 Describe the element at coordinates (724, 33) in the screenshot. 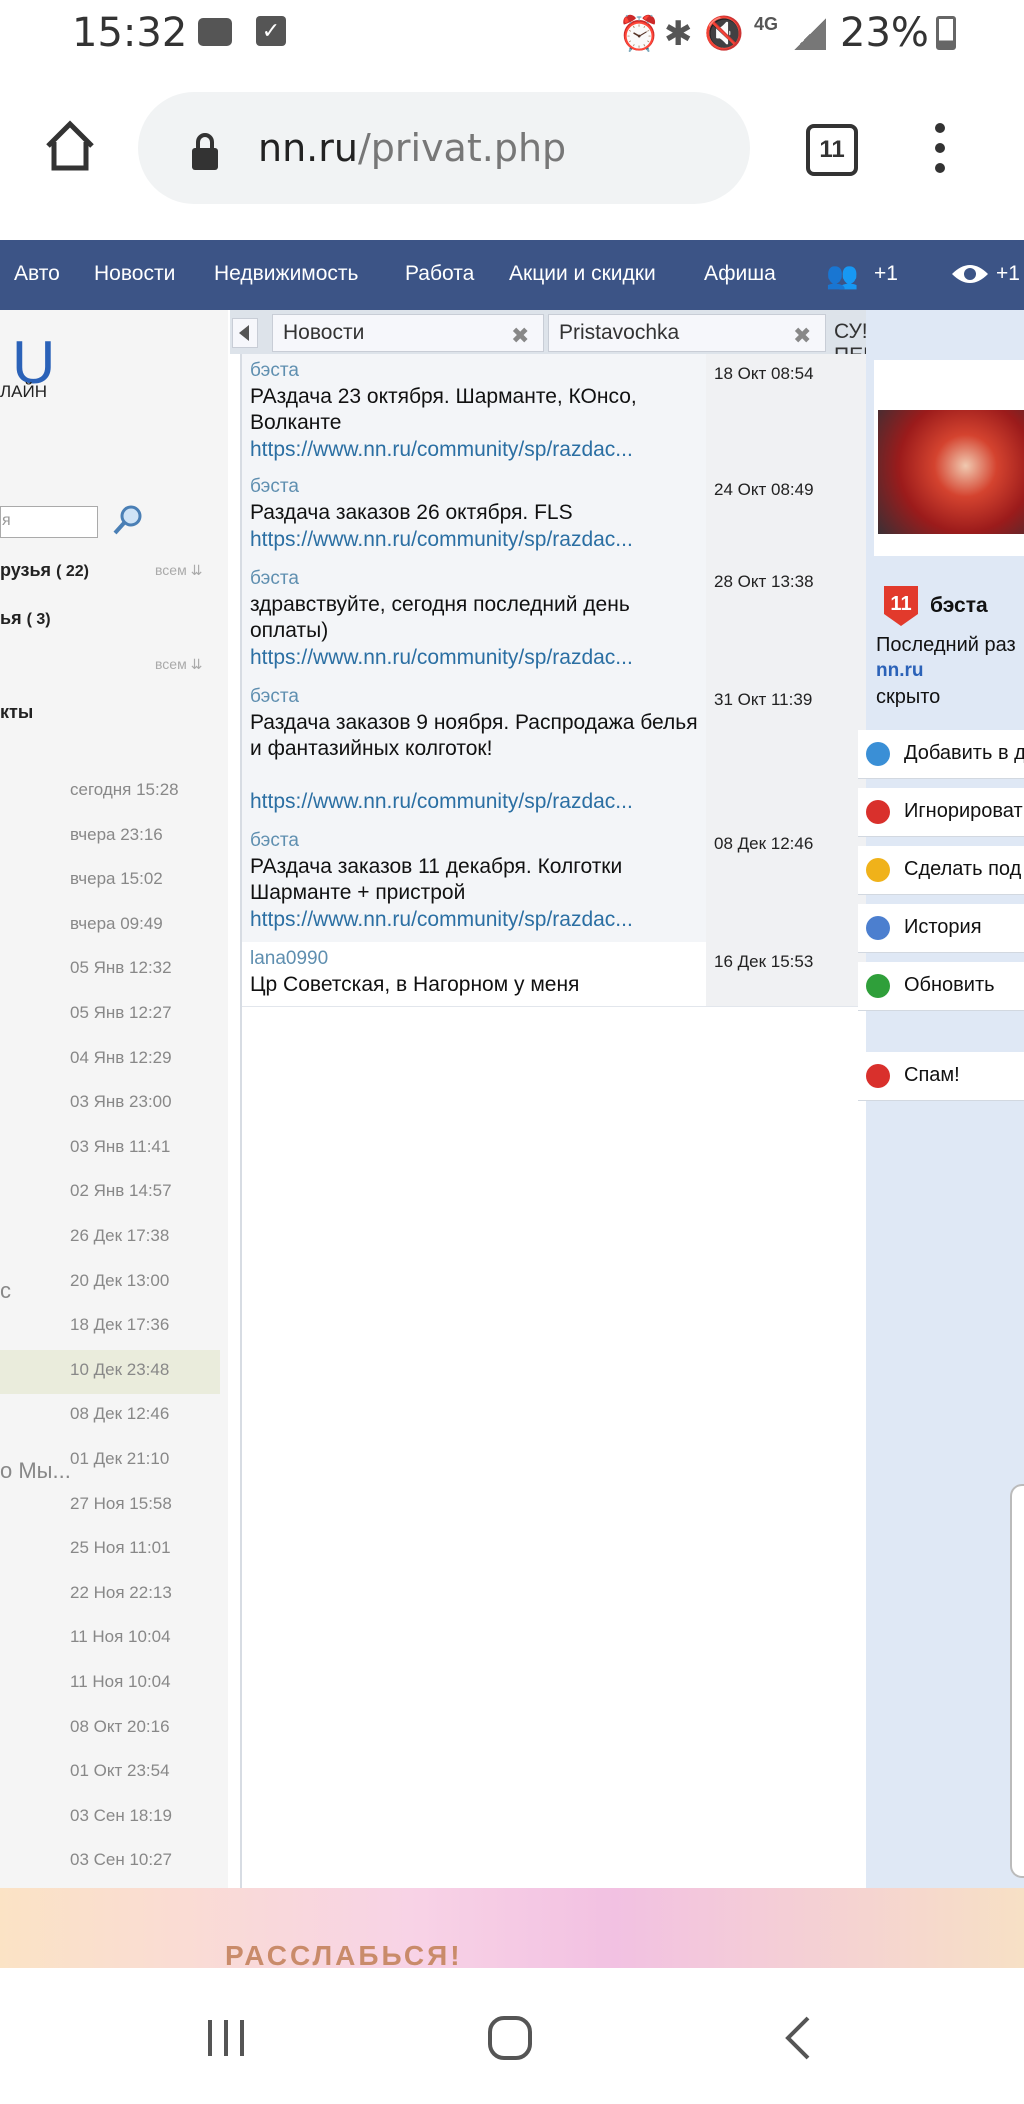

I see `mute-icon: 🔇` at that location.